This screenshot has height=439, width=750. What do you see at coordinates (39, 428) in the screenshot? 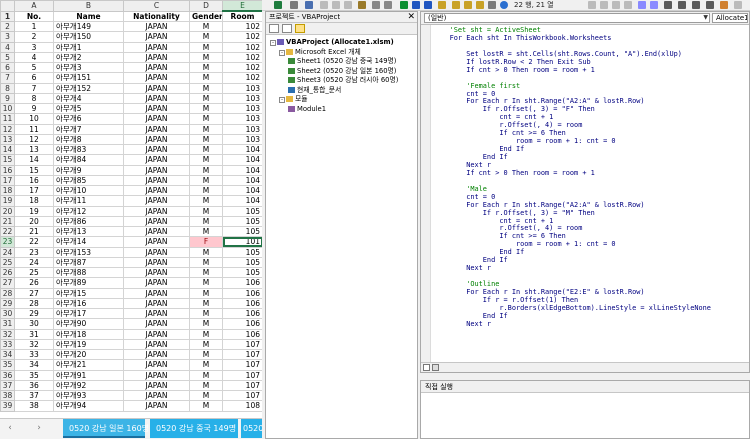
I see `next-sheet-icon: ›` at bounding box center [39, 428].